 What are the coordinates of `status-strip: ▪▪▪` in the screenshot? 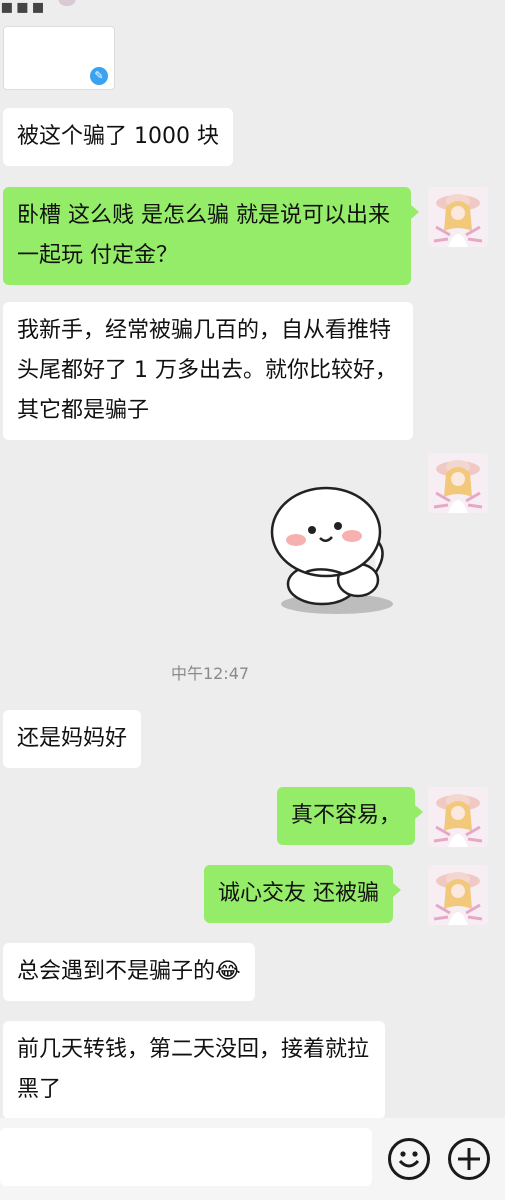 It's located at (252, 13).